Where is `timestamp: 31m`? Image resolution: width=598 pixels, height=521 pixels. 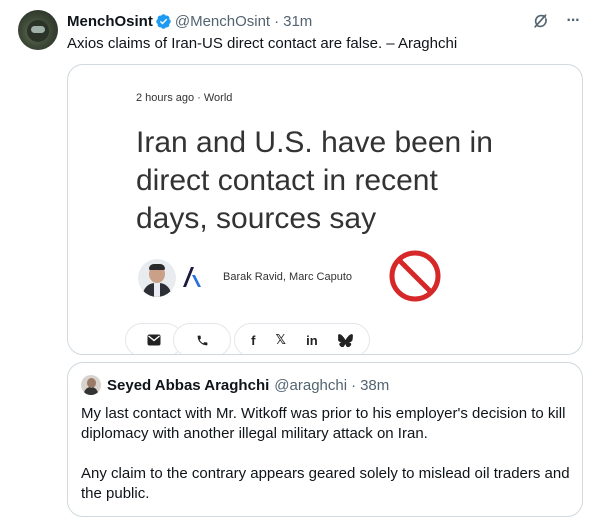 timestamp: 31m is located at coordinates (297, 21).